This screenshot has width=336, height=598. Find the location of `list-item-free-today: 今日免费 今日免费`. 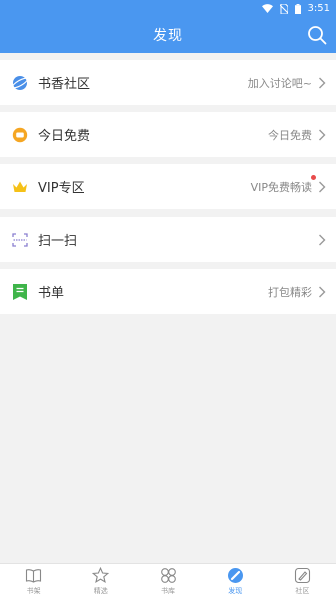

list-item-free-today: 今日免费 今日免费 is located at coordinates (168, 134).